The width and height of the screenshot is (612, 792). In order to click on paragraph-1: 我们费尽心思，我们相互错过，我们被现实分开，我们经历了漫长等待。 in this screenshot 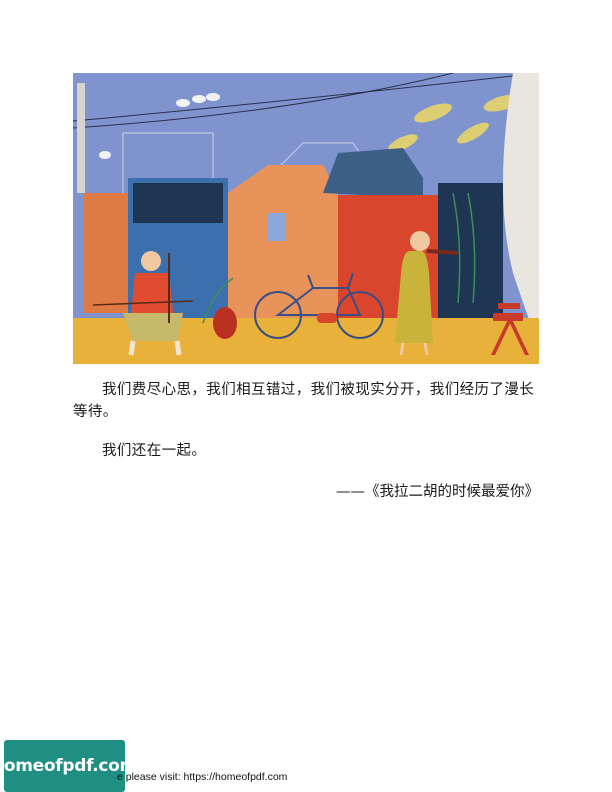, I will do `click(304, 401)`.